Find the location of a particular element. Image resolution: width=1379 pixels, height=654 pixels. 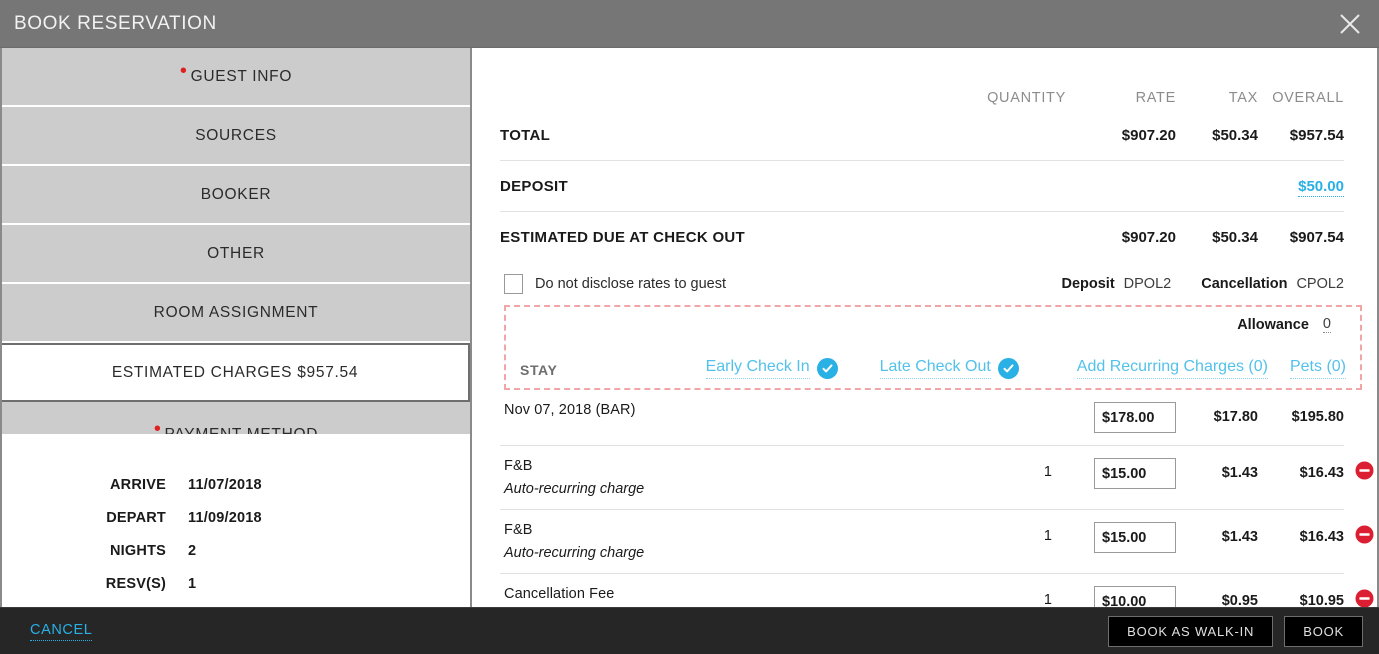

disclose-rates-checkbox: Do not disclose rates to guest is located at coordinates (615, 284).